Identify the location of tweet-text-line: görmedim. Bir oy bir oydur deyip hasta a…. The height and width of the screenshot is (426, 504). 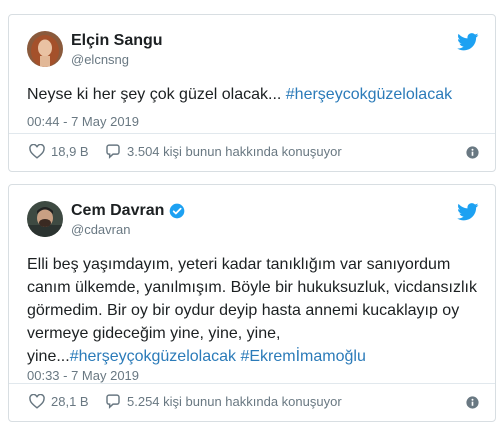
(243, 310).